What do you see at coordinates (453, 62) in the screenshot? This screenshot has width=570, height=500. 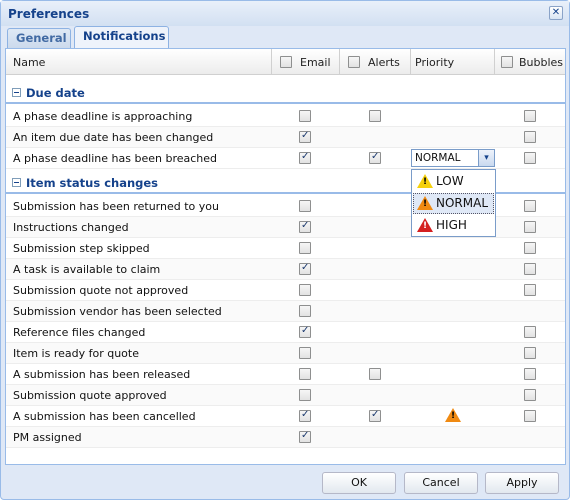 I see `column-header-priority: Priority` at bounding box center [453, 62].